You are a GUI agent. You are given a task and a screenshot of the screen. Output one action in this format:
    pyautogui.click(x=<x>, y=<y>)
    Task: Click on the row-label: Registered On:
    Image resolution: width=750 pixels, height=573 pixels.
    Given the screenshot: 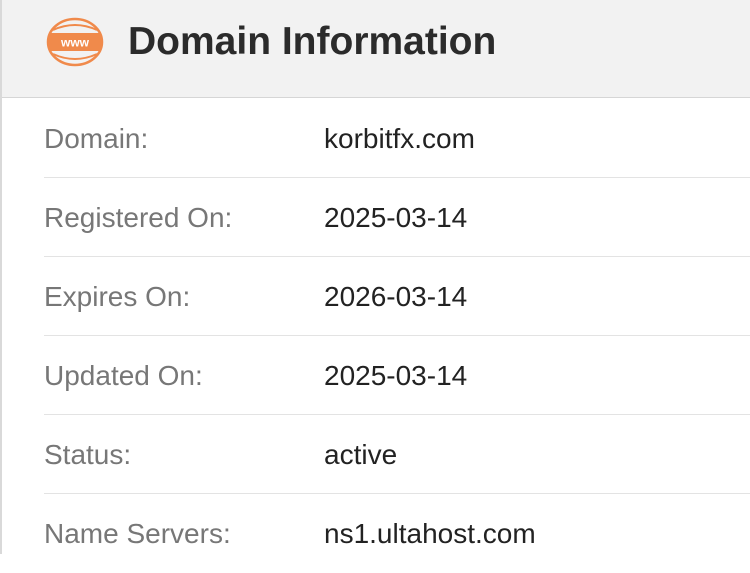 What is the action you would take?
    pyautogui.click(x=138, y=217)
    